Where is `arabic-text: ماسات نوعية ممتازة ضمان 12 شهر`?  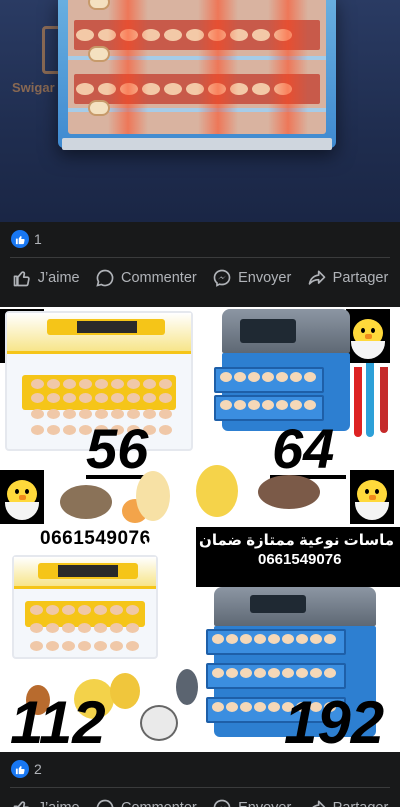 arabic-text: ماسات نوعية ممتازة ضمان 12 شهر is located at coordinates (267, 540).